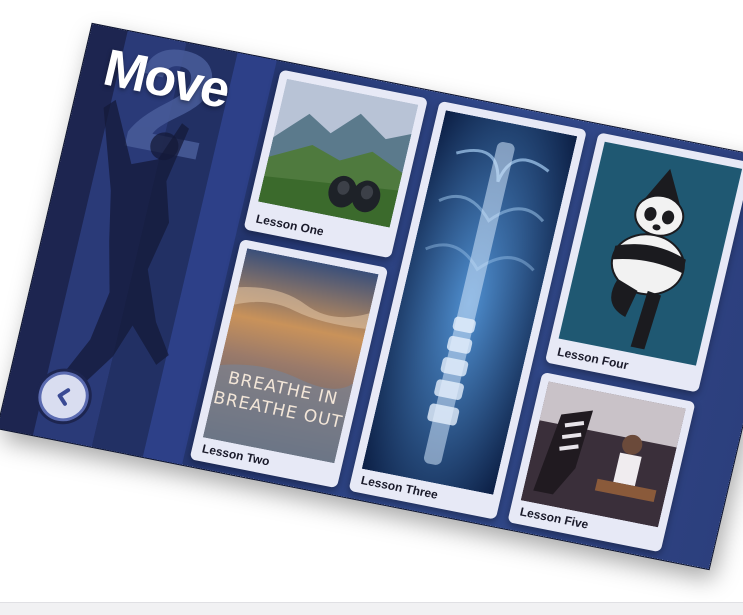  I want to click on lesson-label: Lesson One, so click(290, 225).